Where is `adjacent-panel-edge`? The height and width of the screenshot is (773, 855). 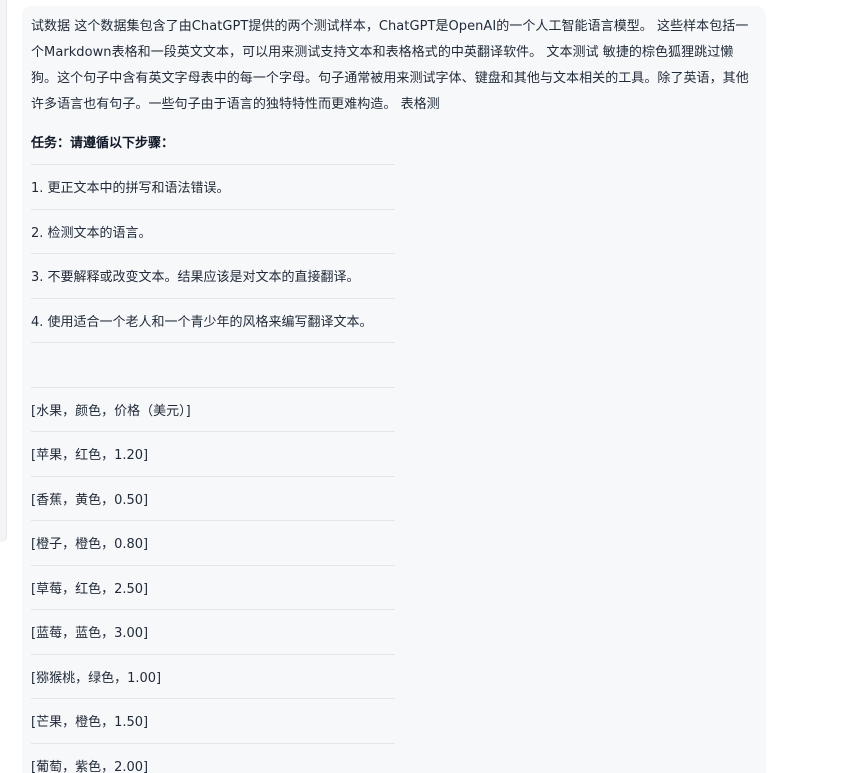 adjacent-panel-edge is located at coordinates (3, 271).